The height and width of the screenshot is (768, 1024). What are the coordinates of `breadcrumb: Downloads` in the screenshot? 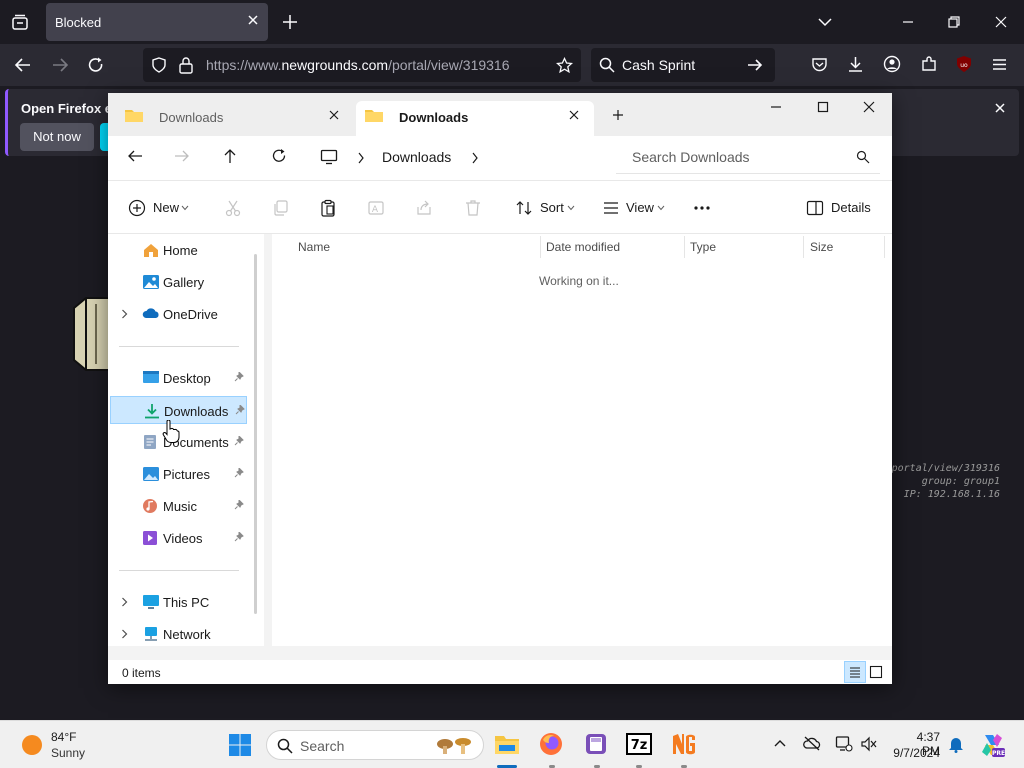 It's located at (459, 157).